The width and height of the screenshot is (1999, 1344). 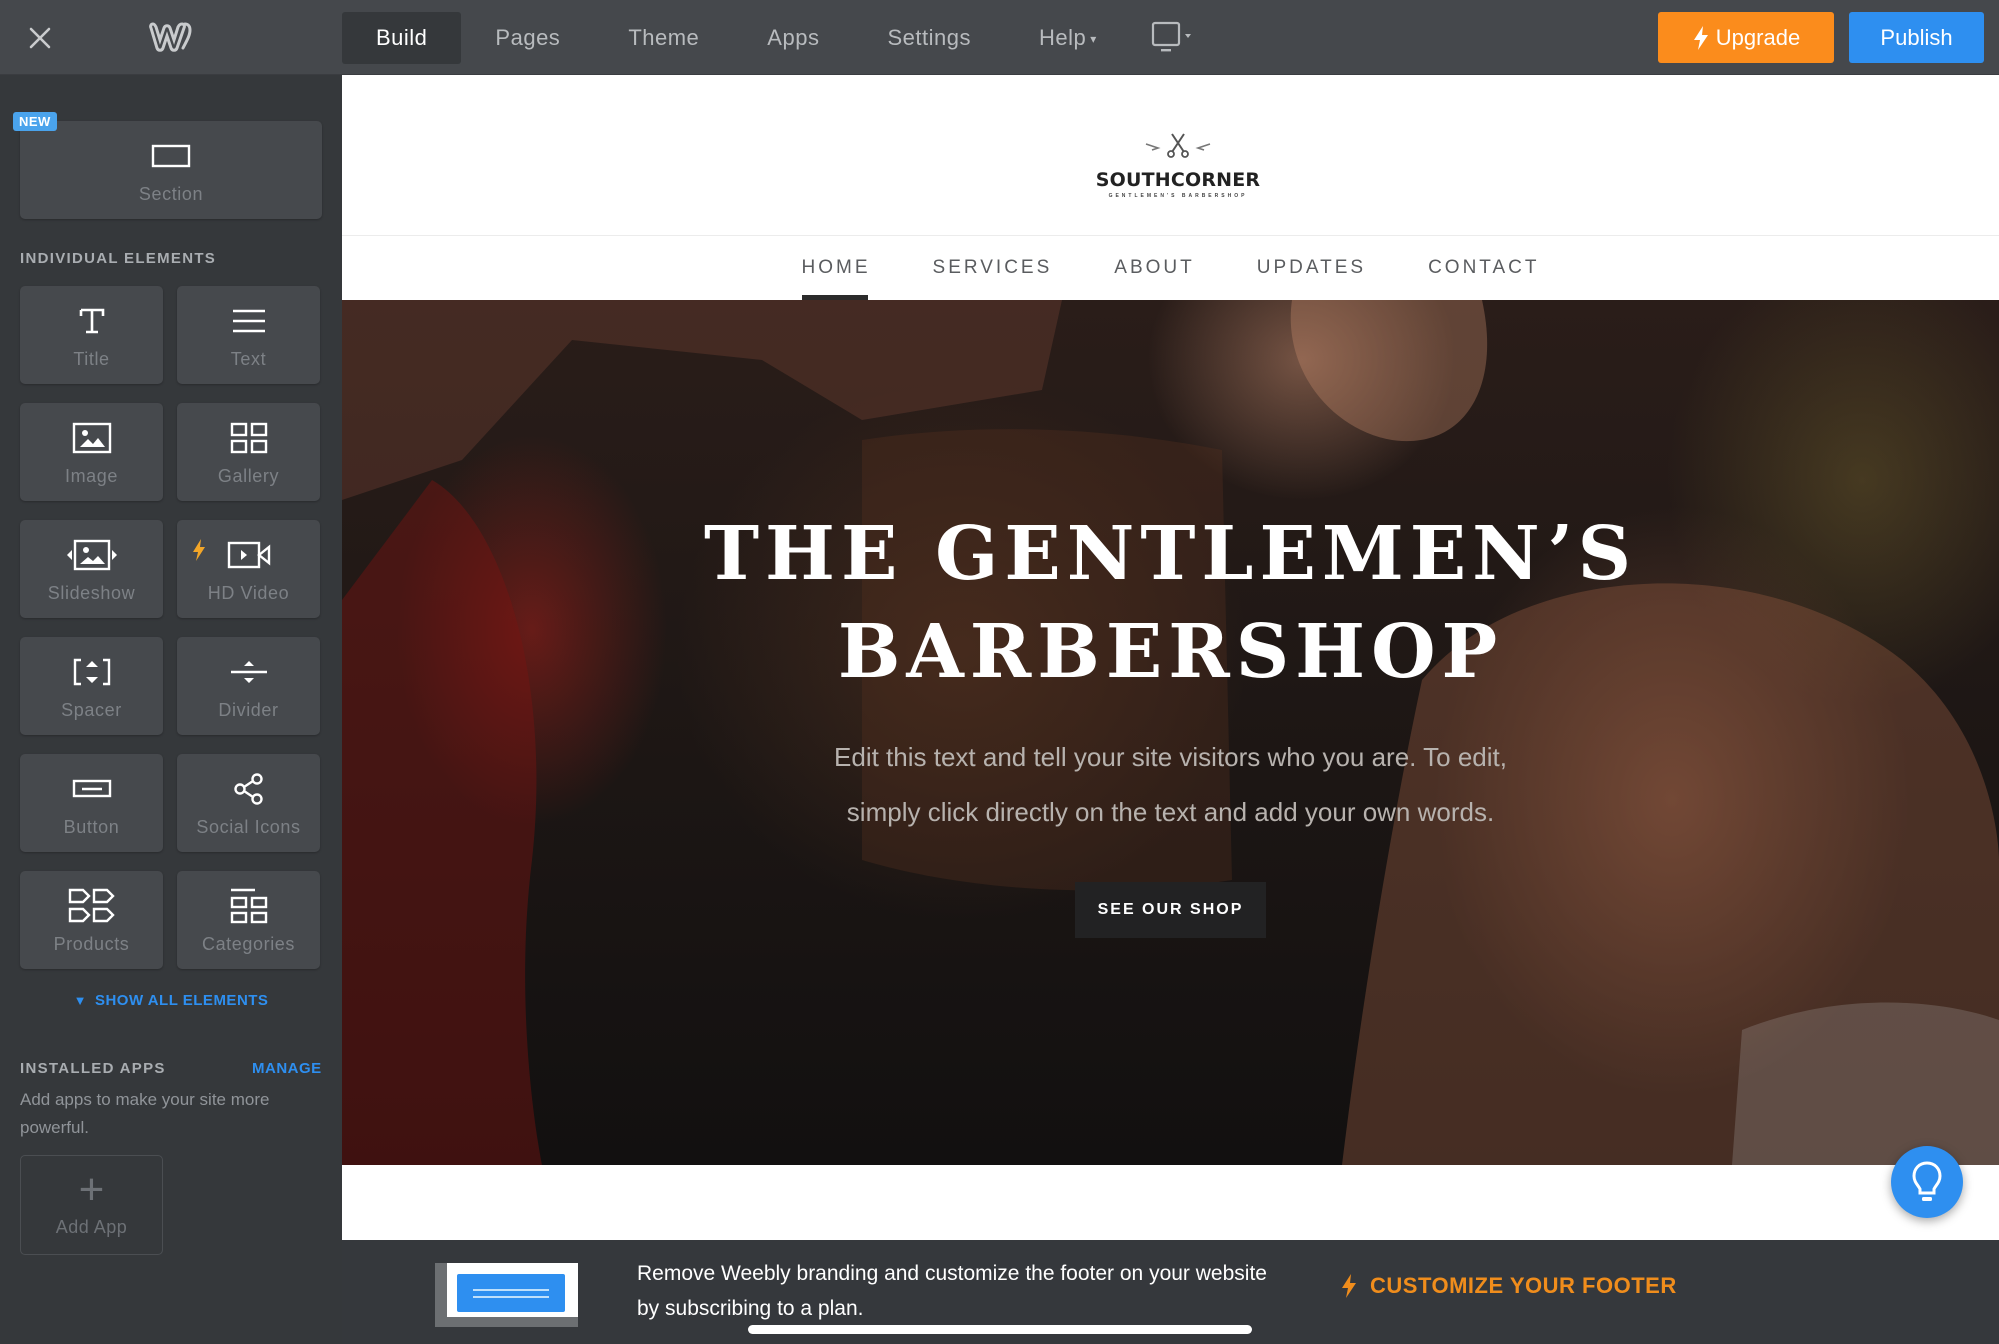 I want to click on element-slideshow-label: Slideshow, so click(x=91, y=593).